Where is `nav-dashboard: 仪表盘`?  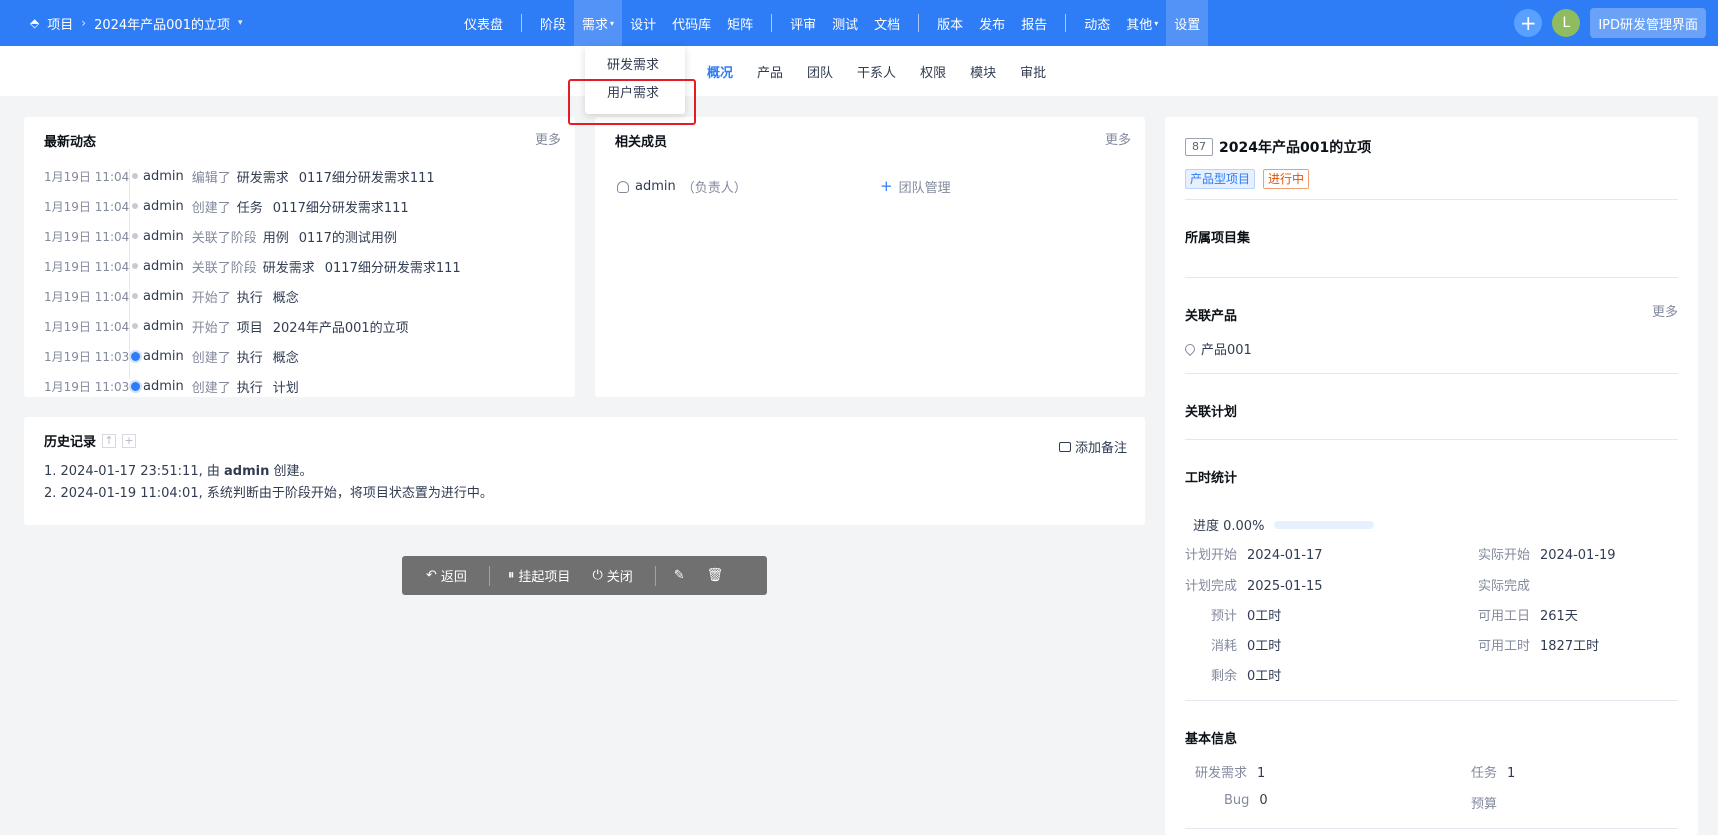
nav-dashboard: 仪表盘 is located at coordinates (483, 23).